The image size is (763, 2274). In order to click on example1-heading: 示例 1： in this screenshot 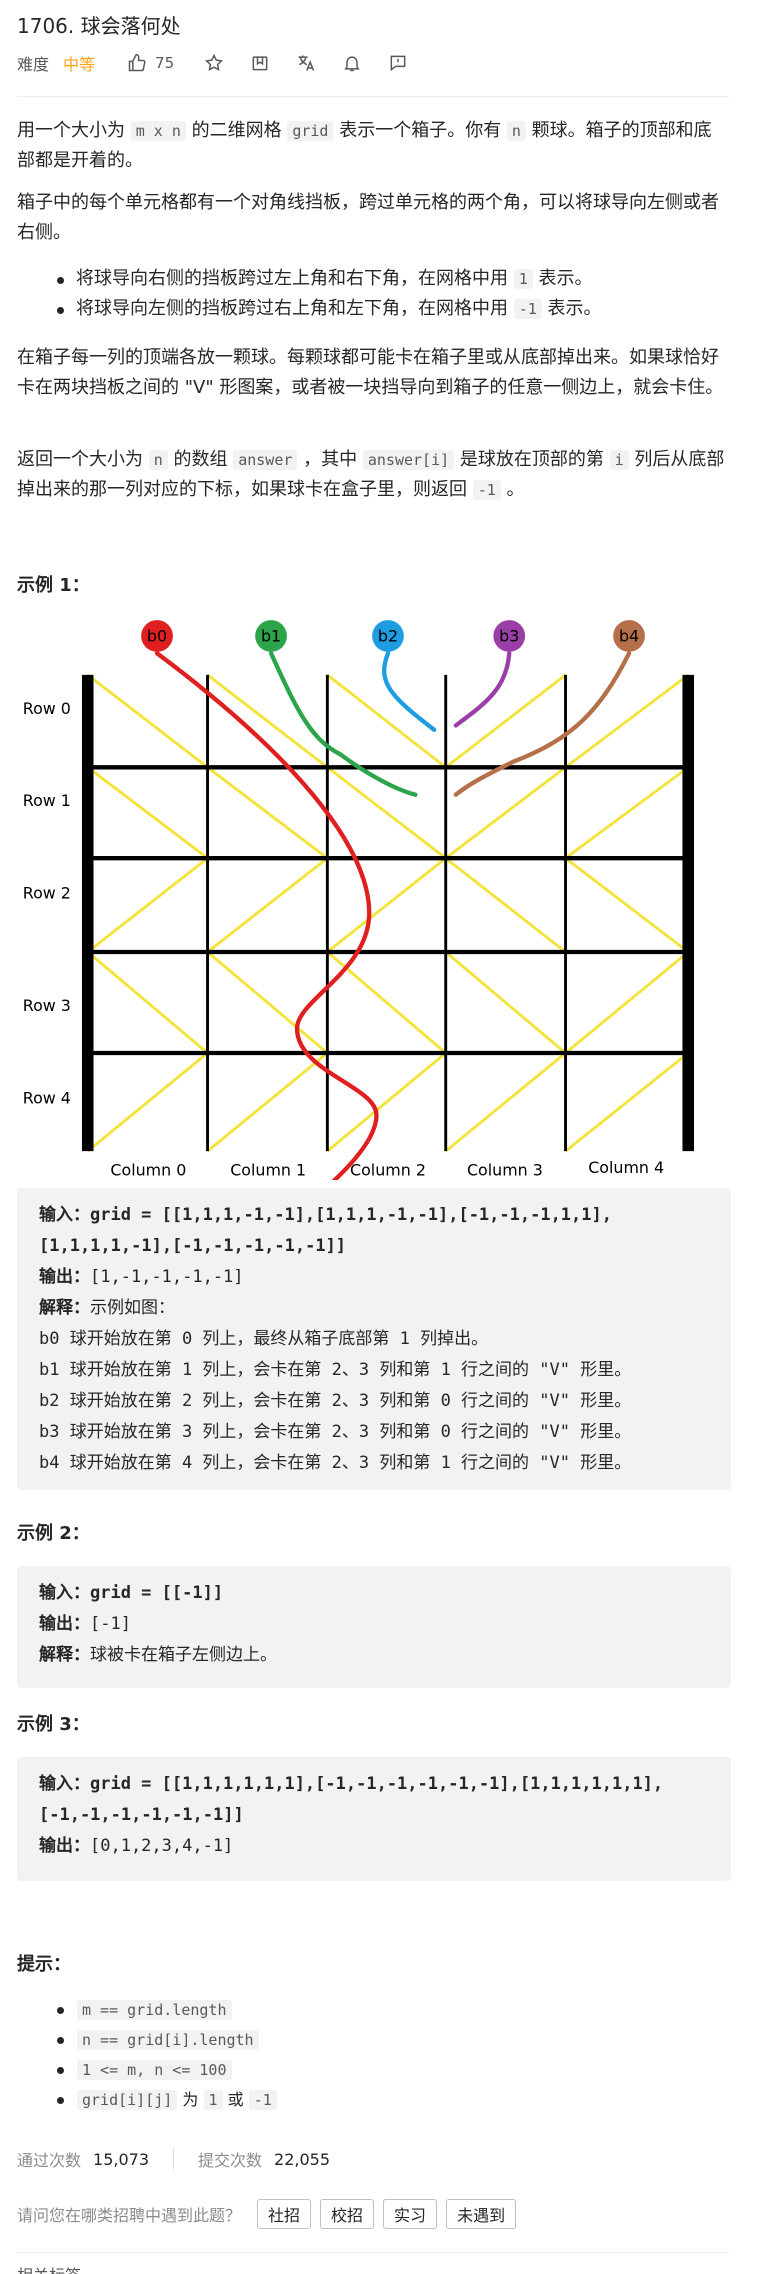, I will do `click(53, 585)`.